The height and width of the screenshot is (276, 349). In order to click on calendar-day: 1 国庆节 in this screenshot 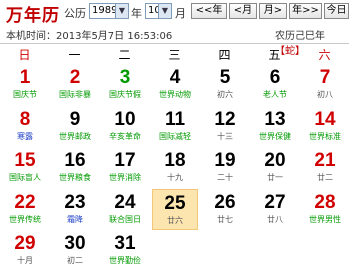, I will do `click(25, 84)`.